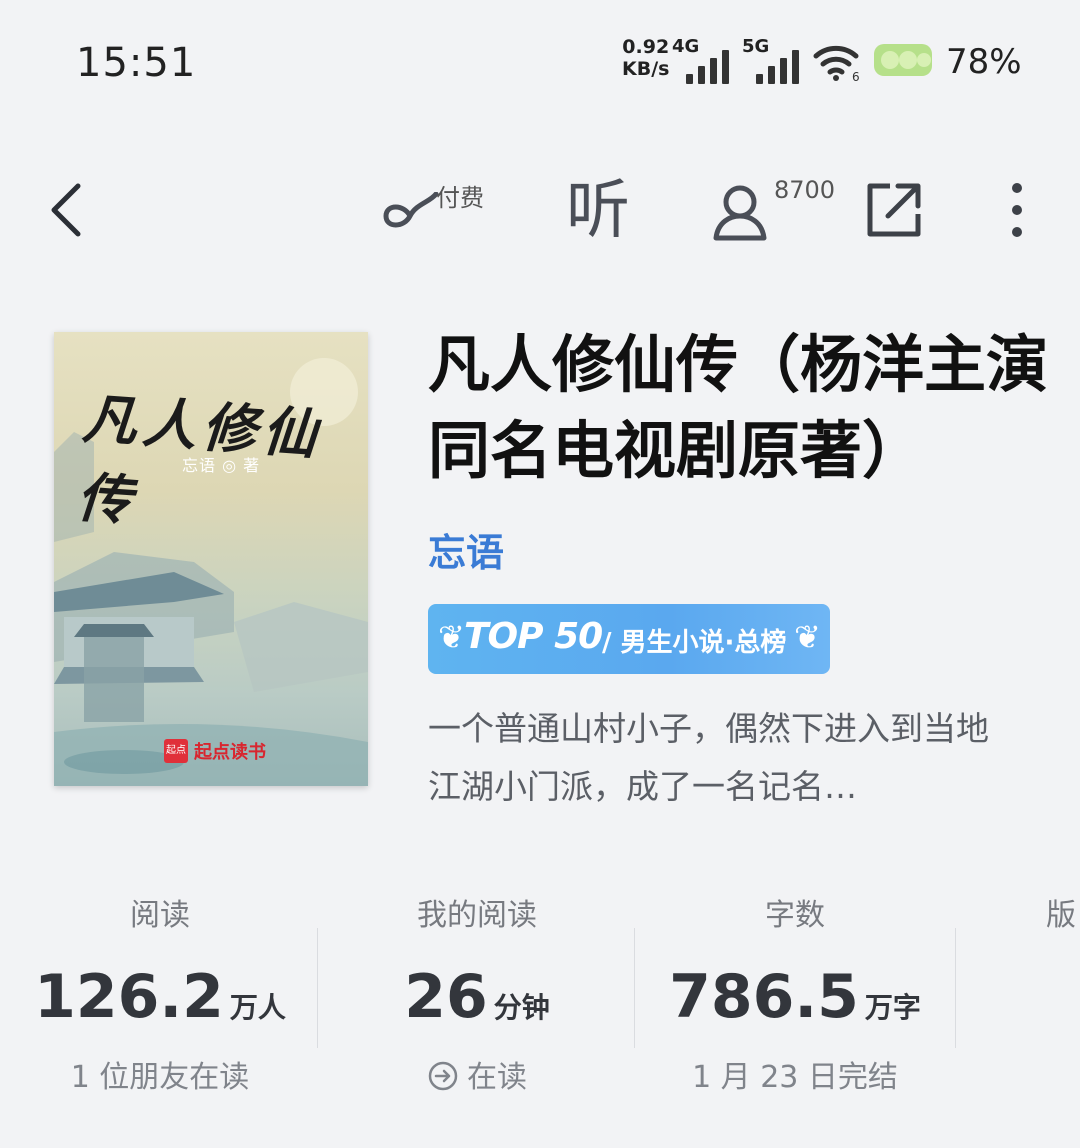 This screenshot has width=1080, height=1148. What do you see at coordinates (598, 211) in the screenshot?
I see `listen-label: 听` at bounding box center [598, 211].